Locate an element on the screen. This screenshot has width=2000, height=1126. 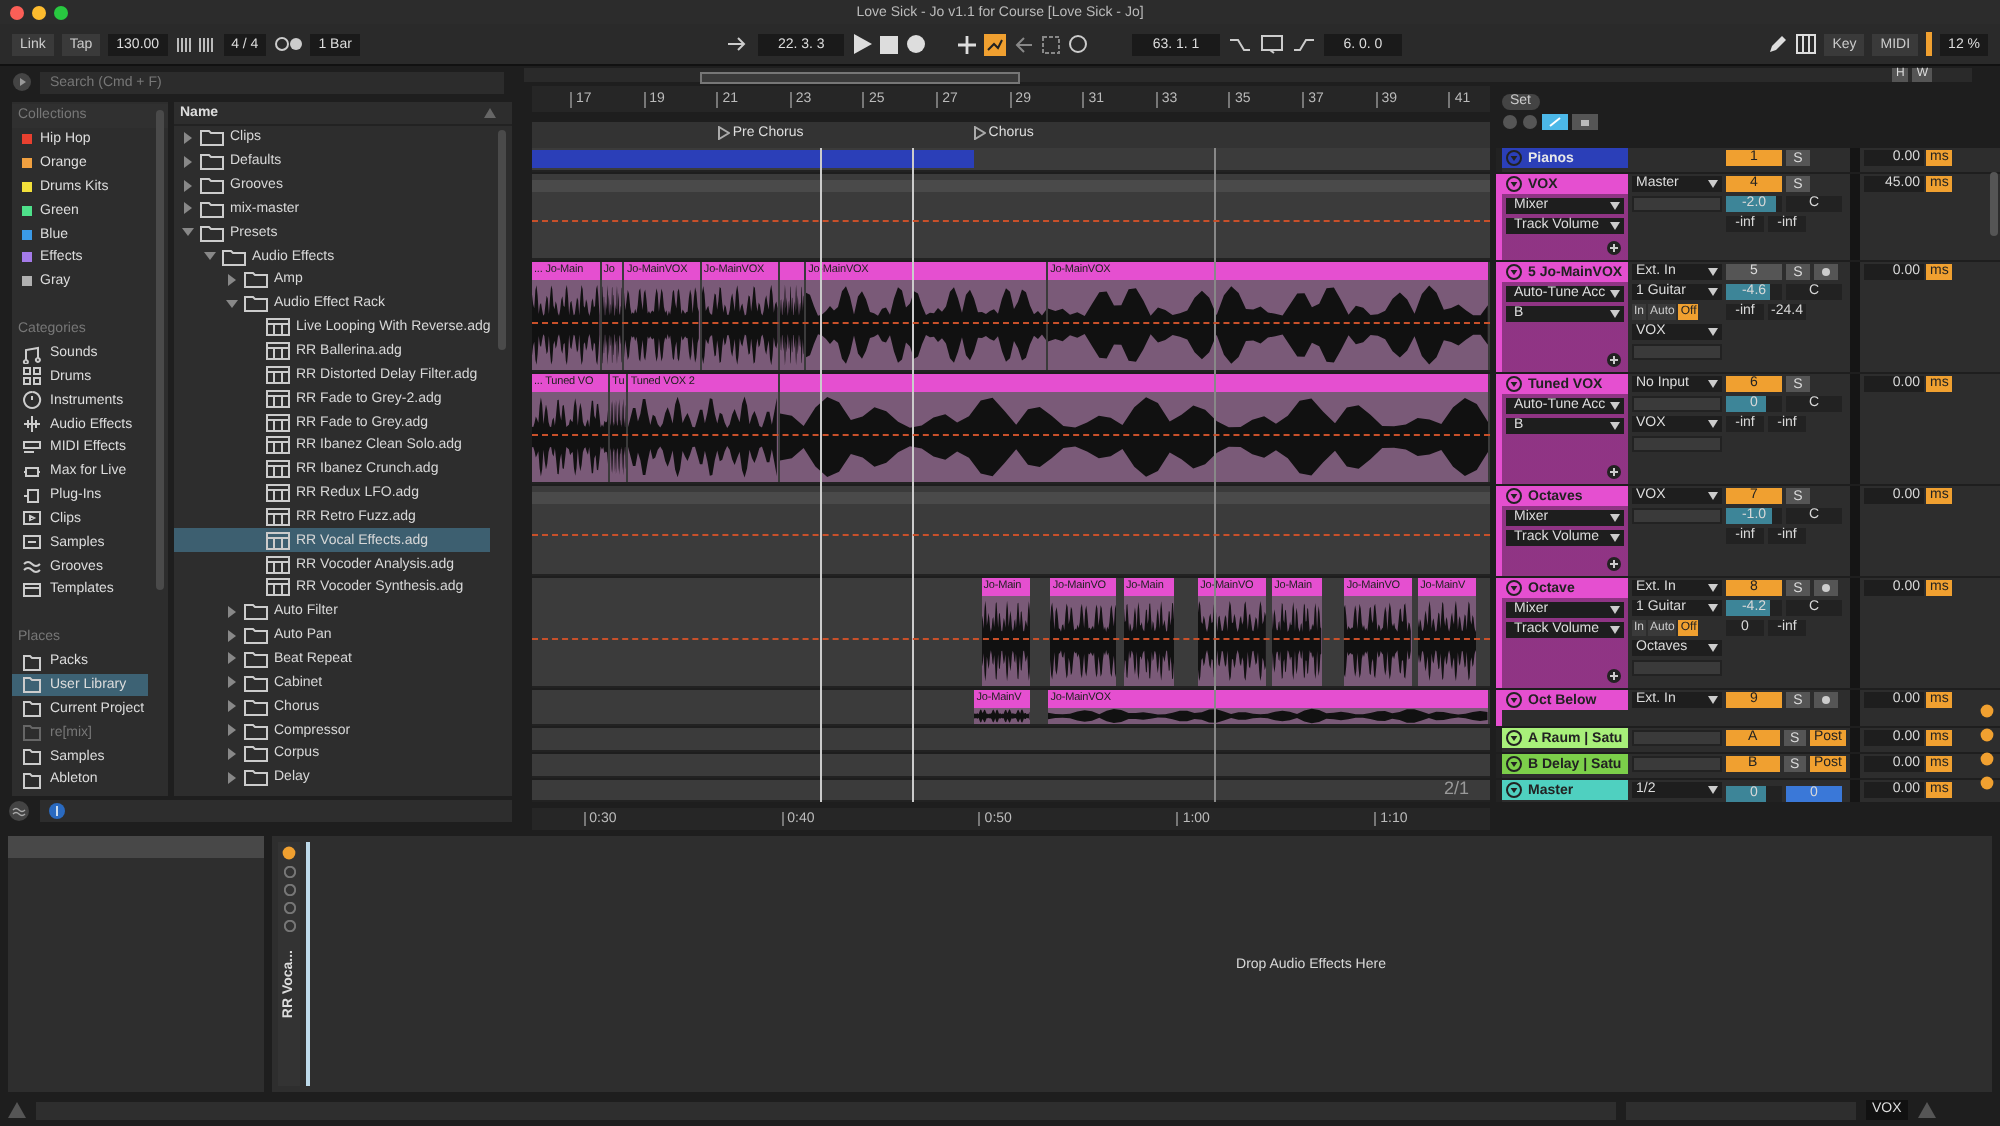
category-icon is located at coordinates (32, 447).